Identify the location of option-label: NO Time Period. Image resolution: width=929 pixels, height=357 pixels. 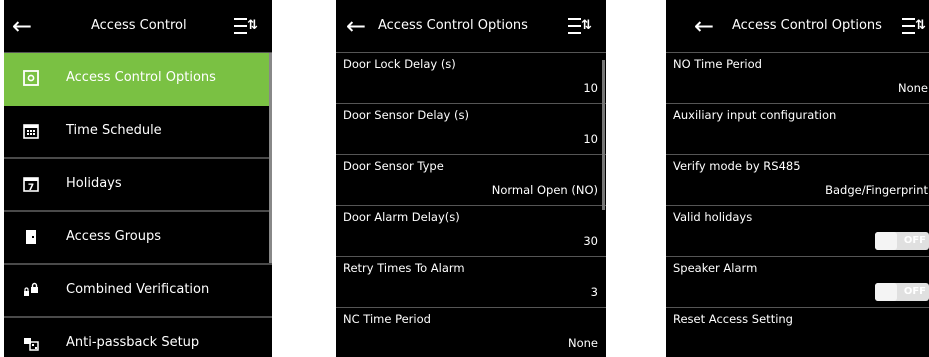
(717, 64).